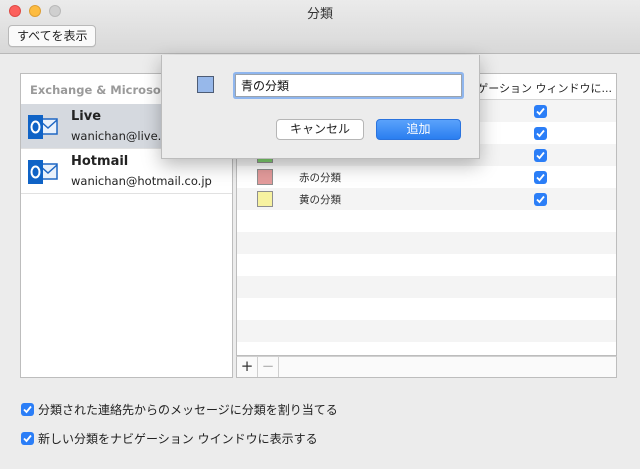 This screenshot has width=640, height=469. I want to click on list-tools: + −, so click(426, 367).